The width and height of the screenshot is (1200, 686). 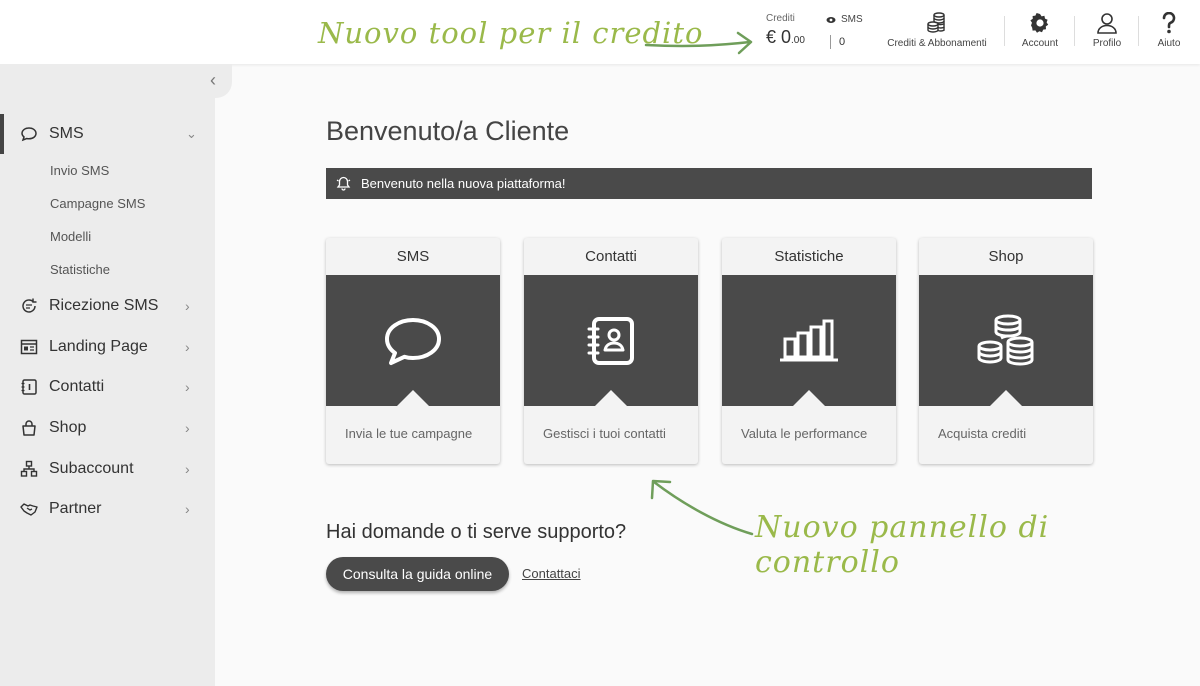 What do you see at coordinates (982, 433) in the screenshot?
I see `card-description: Acquista crediti` at bounding box center [982, 433].